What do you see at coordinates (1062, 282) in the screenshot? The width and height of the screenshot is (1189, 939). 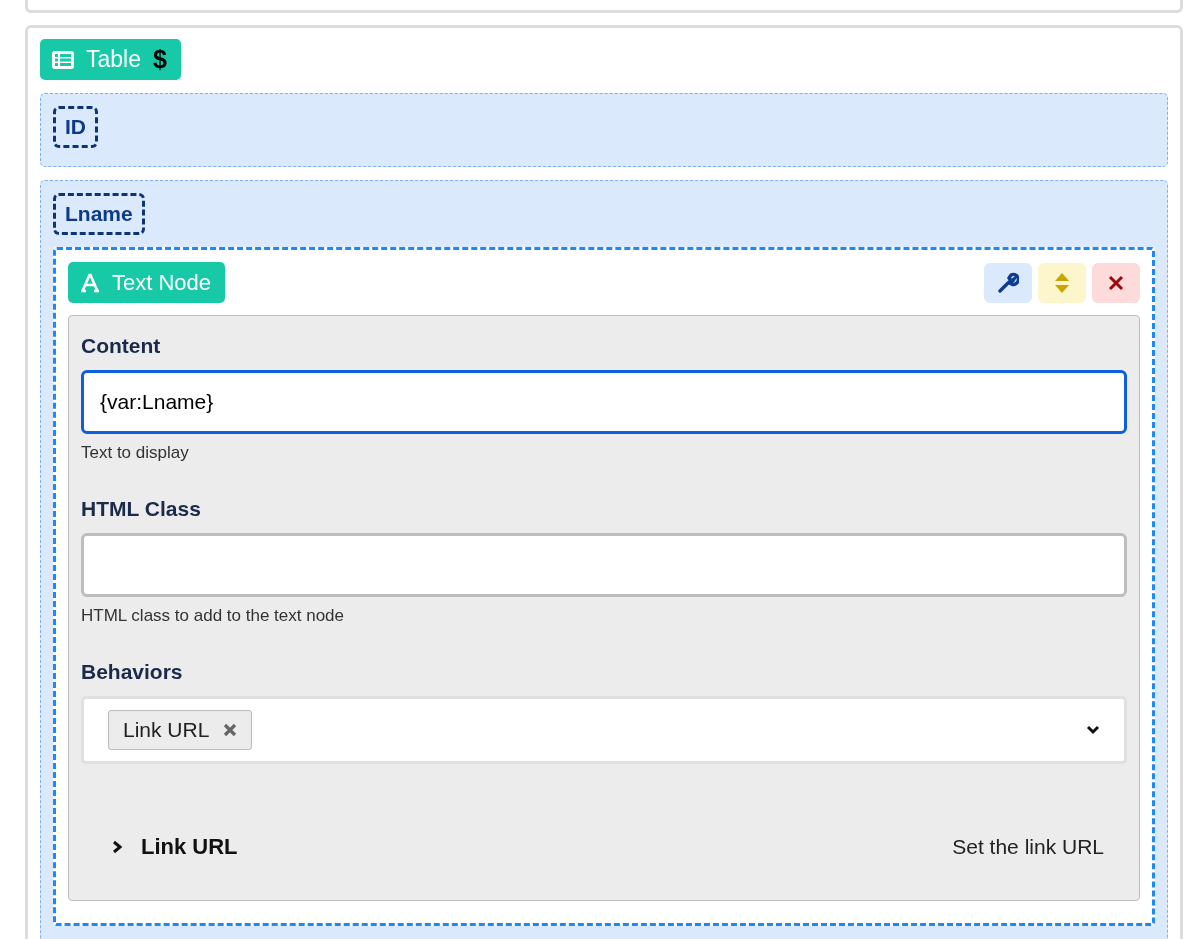 I see `sort-icon` at bounding box center [1062, 282].